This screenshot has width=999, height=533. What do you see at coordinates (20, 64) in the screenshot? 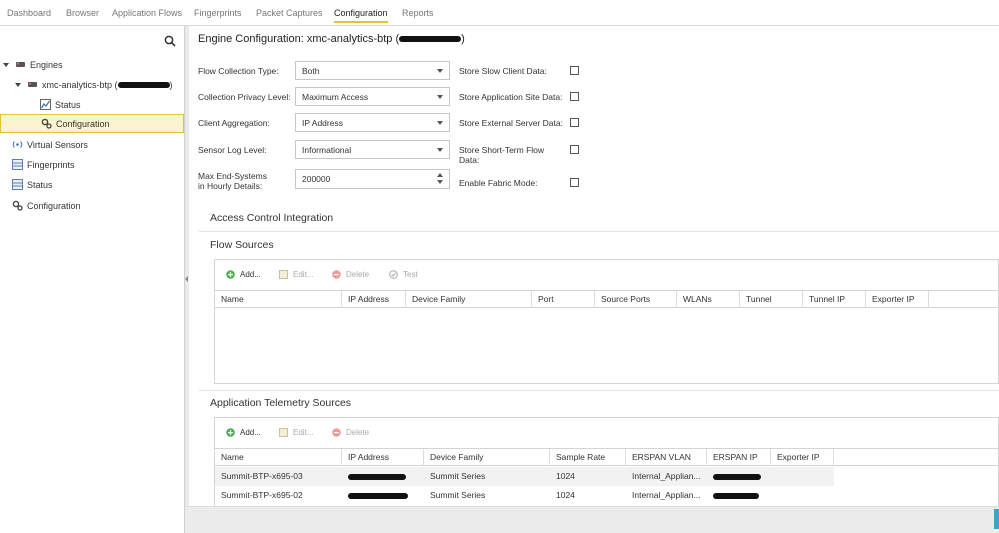
I see `engine-icon` at bounding box center [20, 64].